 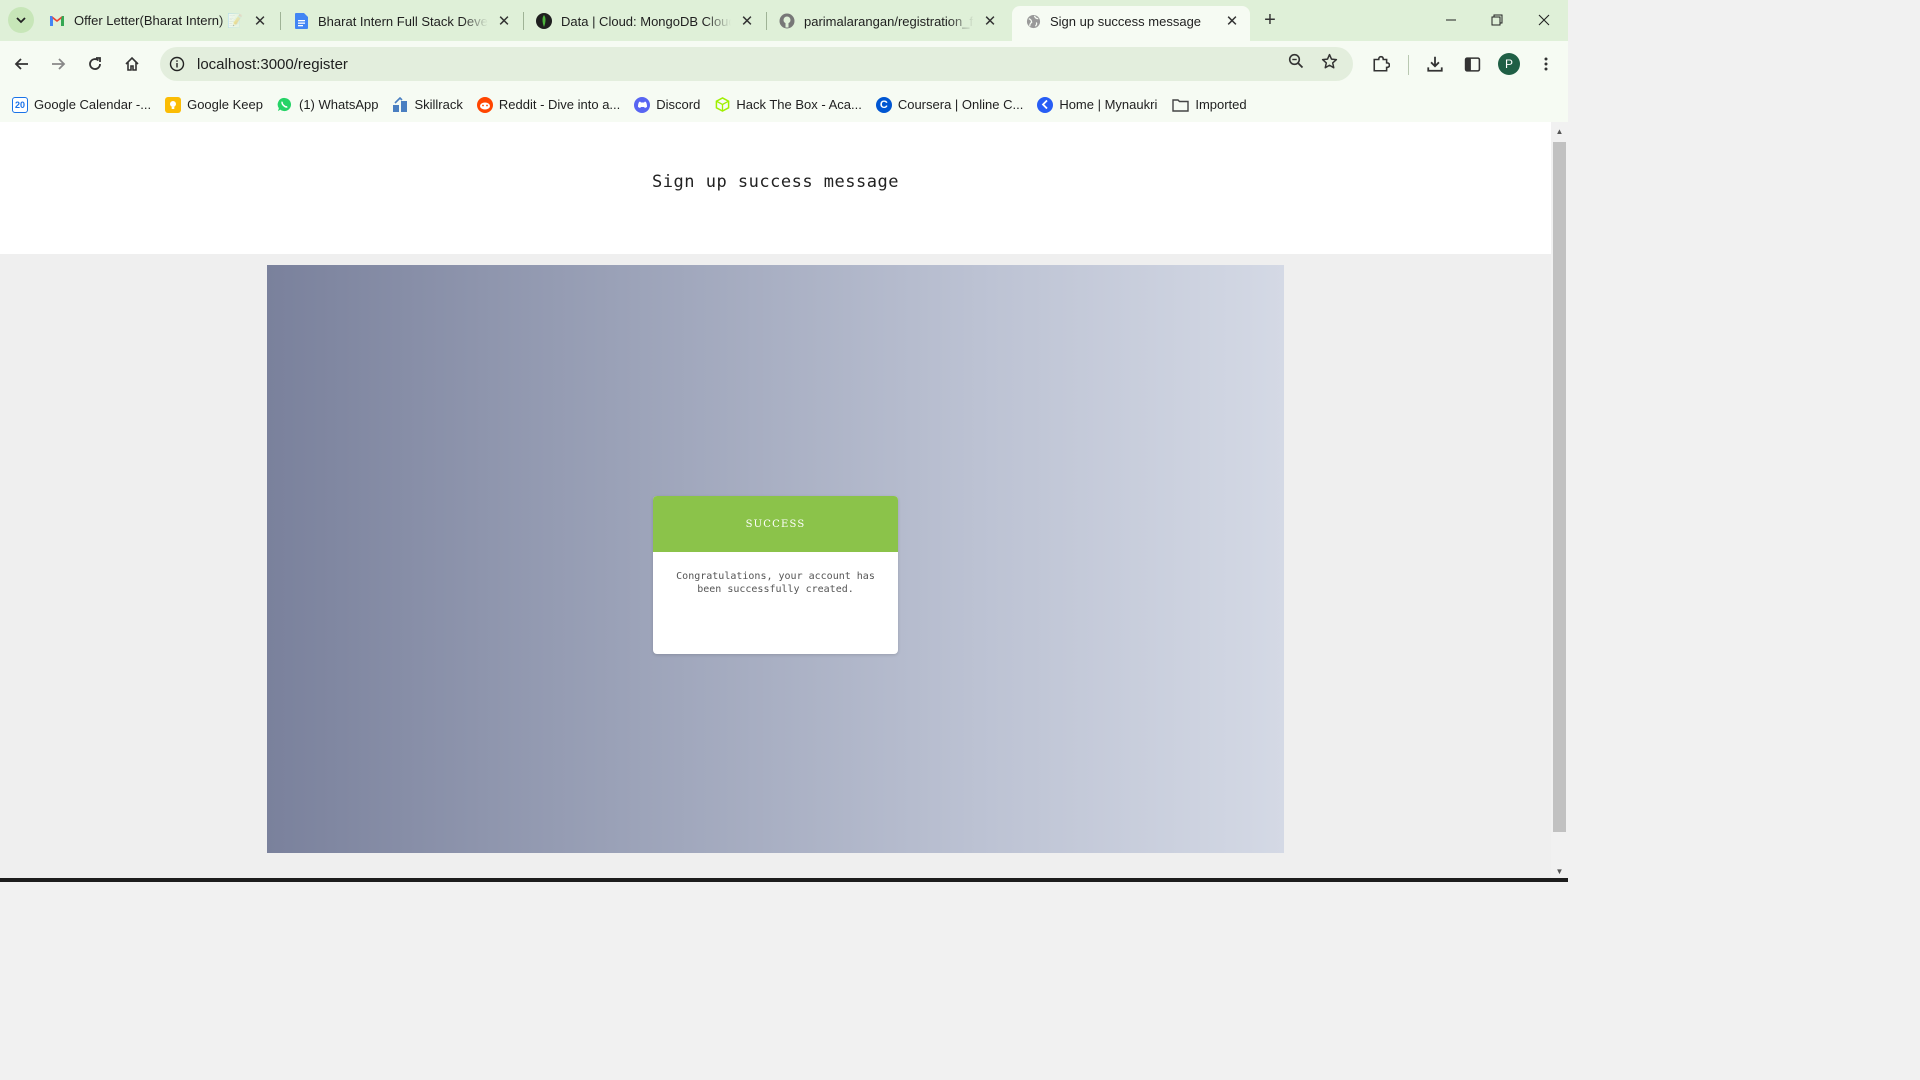 I want to click on profile-avatar: P, so click(x=1509, y=64).